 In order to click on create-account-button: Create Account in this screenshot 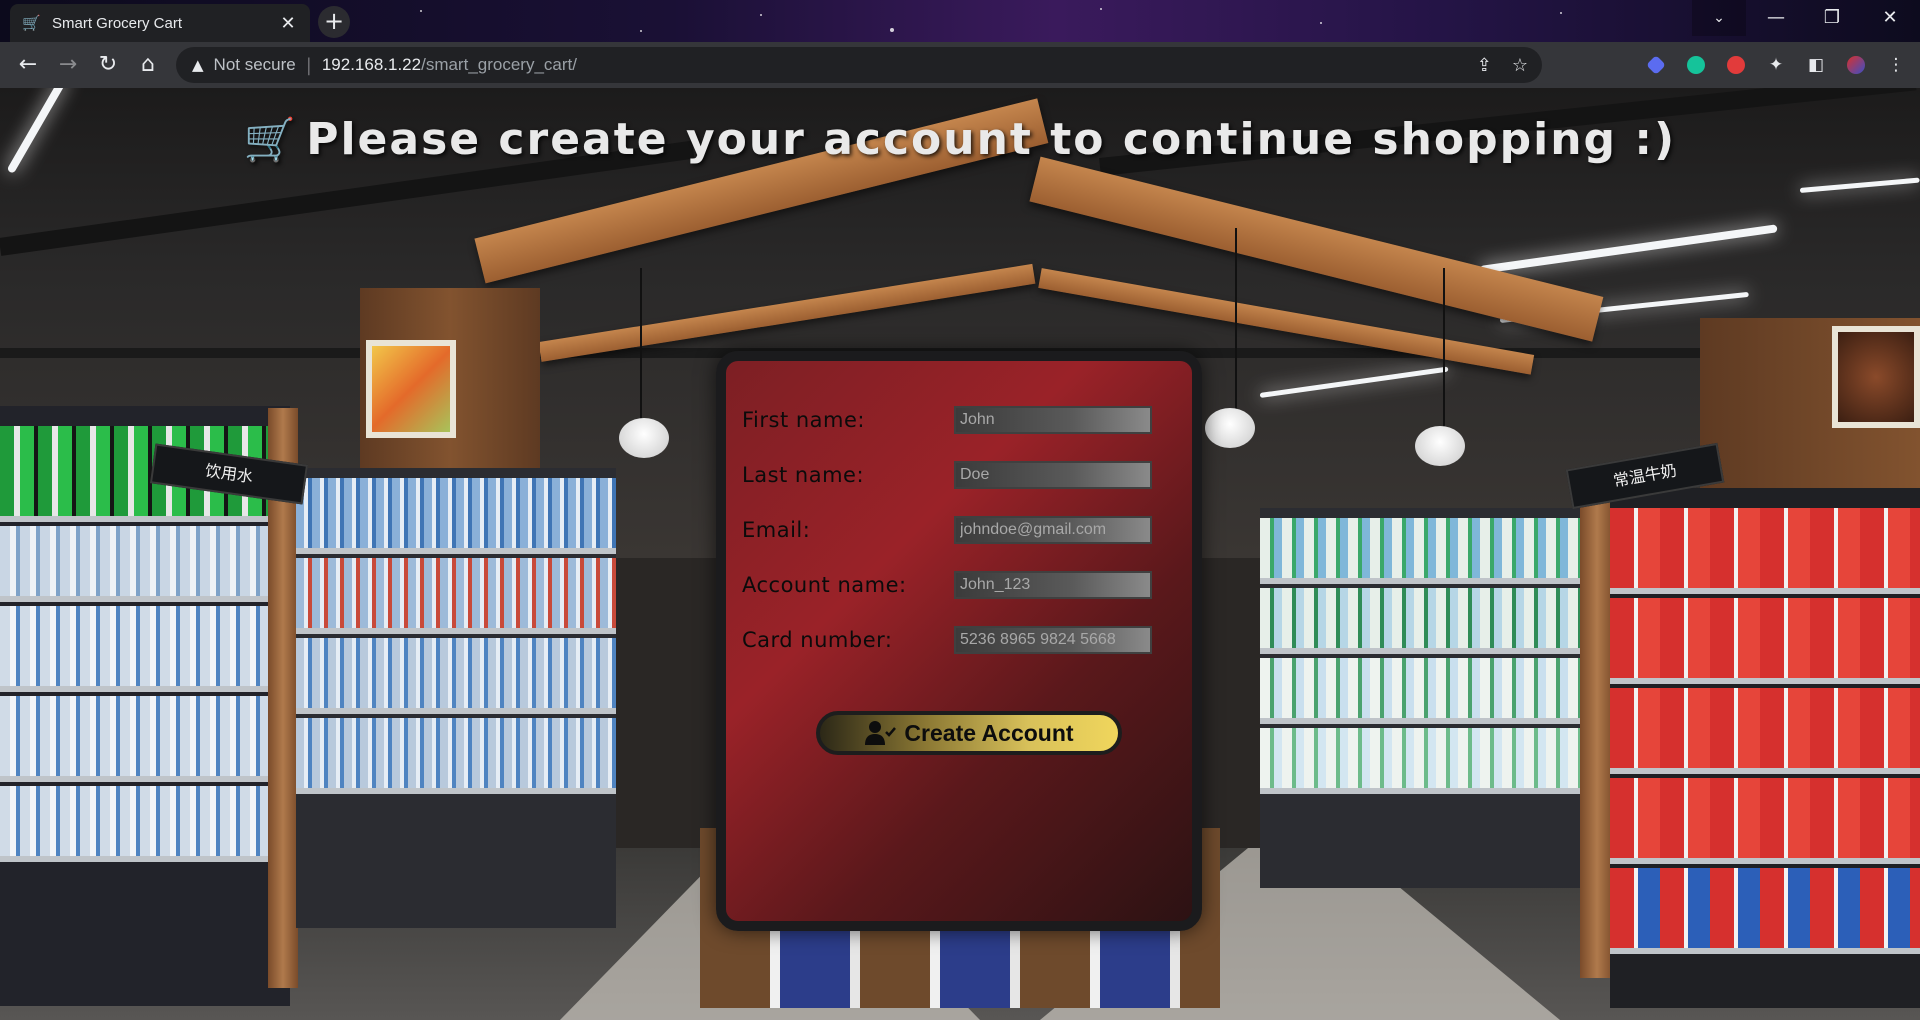, I will do `click(969, 733)`.